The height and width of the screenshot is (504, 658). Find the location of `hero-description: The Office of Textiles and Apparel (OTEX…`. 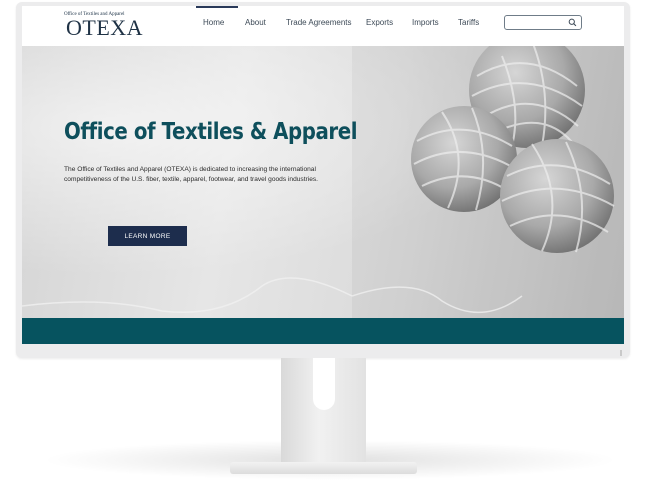

hero-description: The Office of Textiles and Apparel (OTEX… is located at coordinates (191, 174).